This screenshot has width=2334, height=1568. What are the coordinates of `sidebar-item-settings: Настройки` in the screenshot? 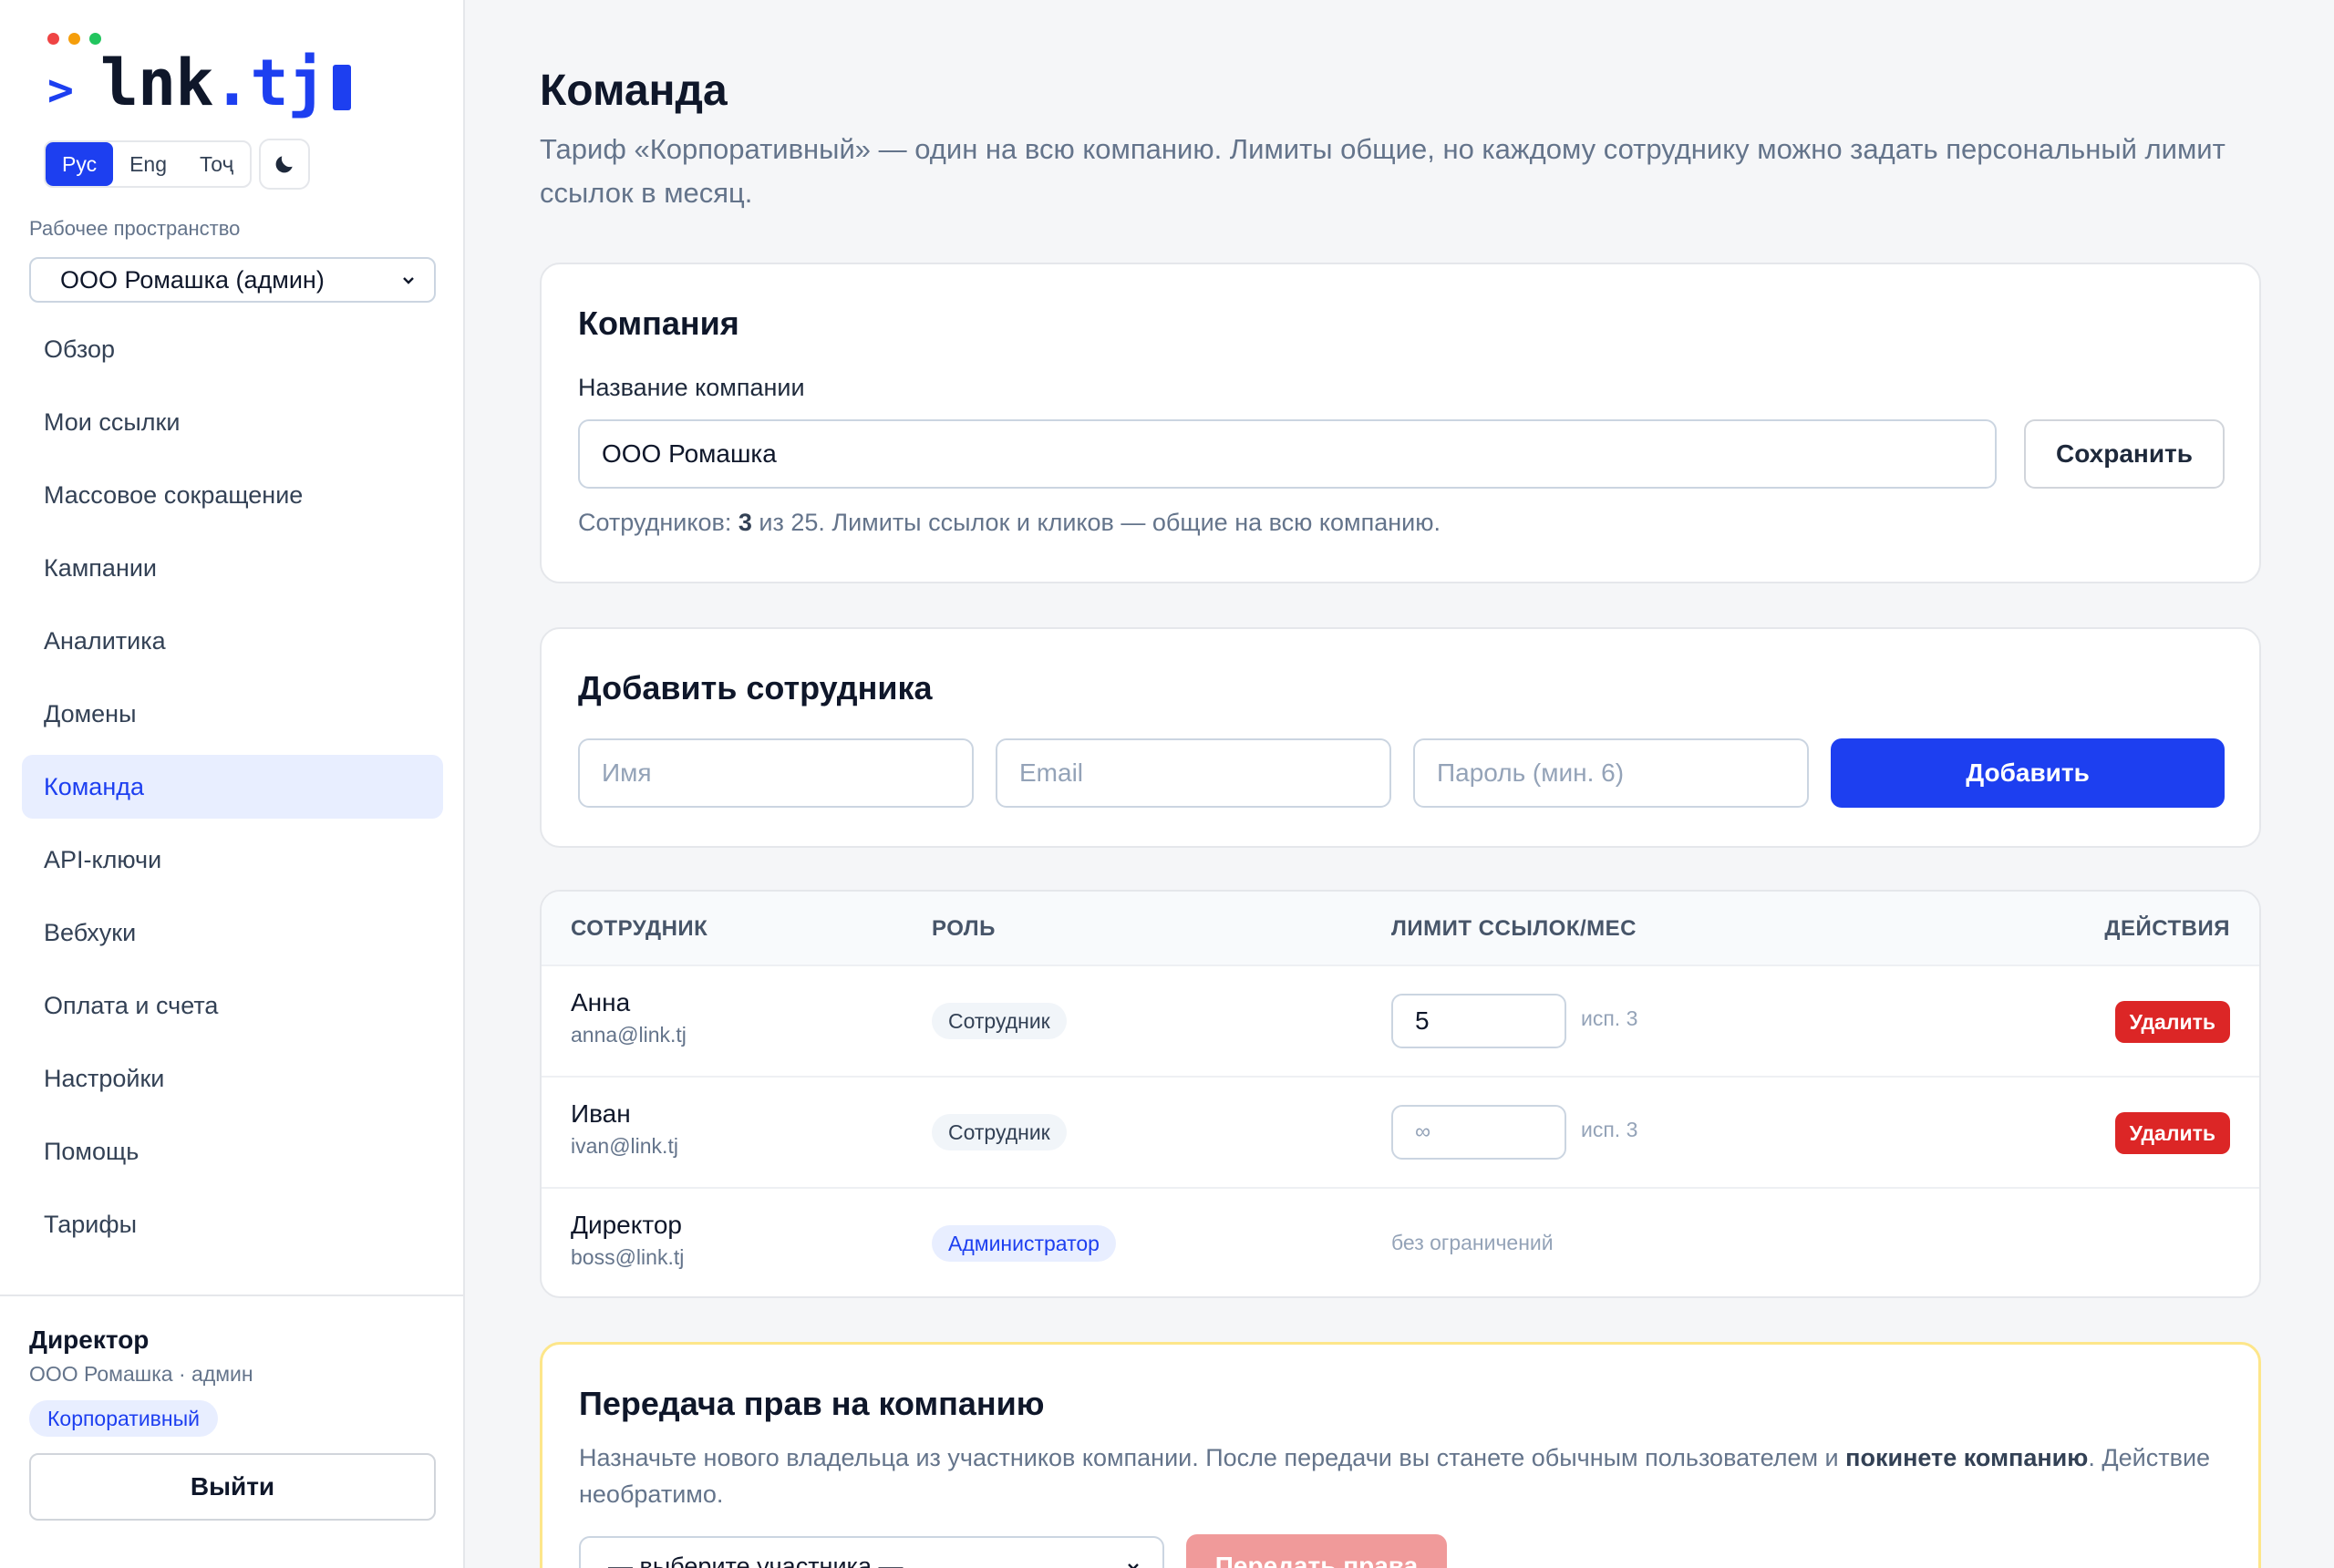 It's located at (232, 1078).